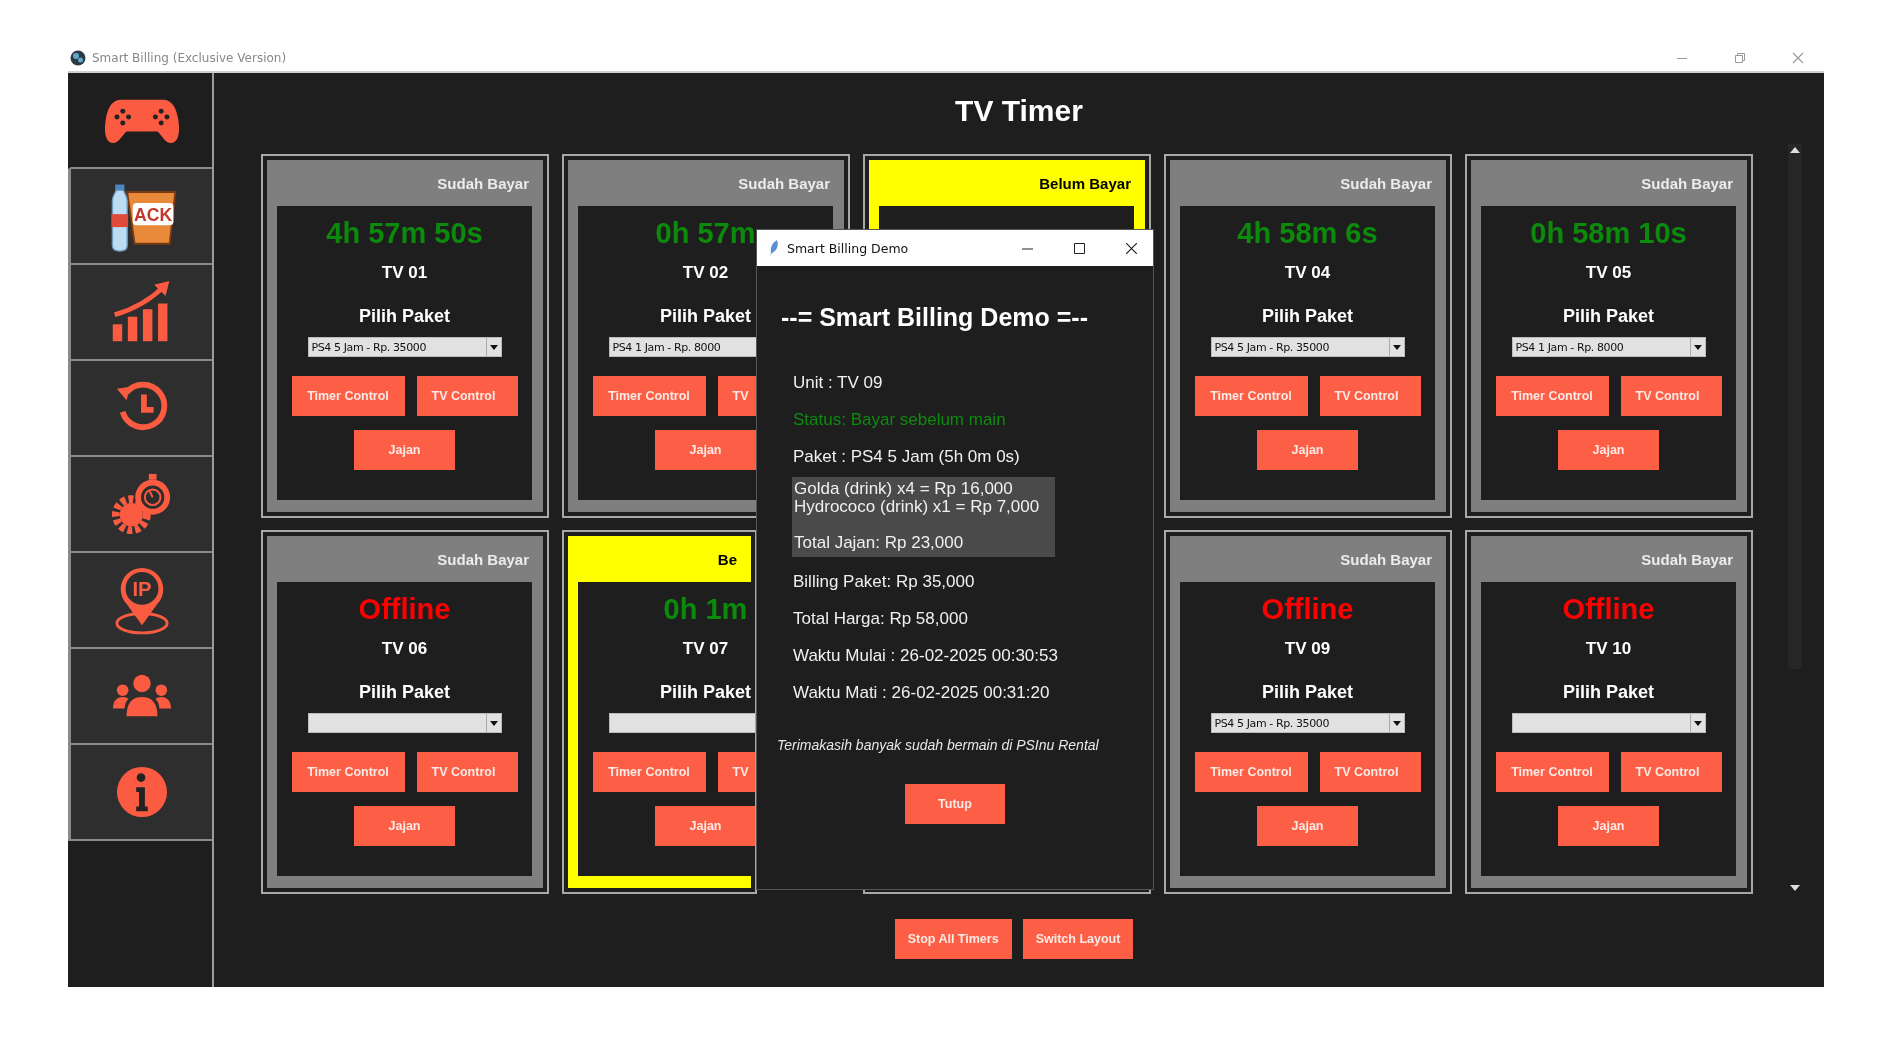  Describe the element at coordinates (404, 233) in the screenshot. I see `timer-text: 4h 57m 50s` at that location.